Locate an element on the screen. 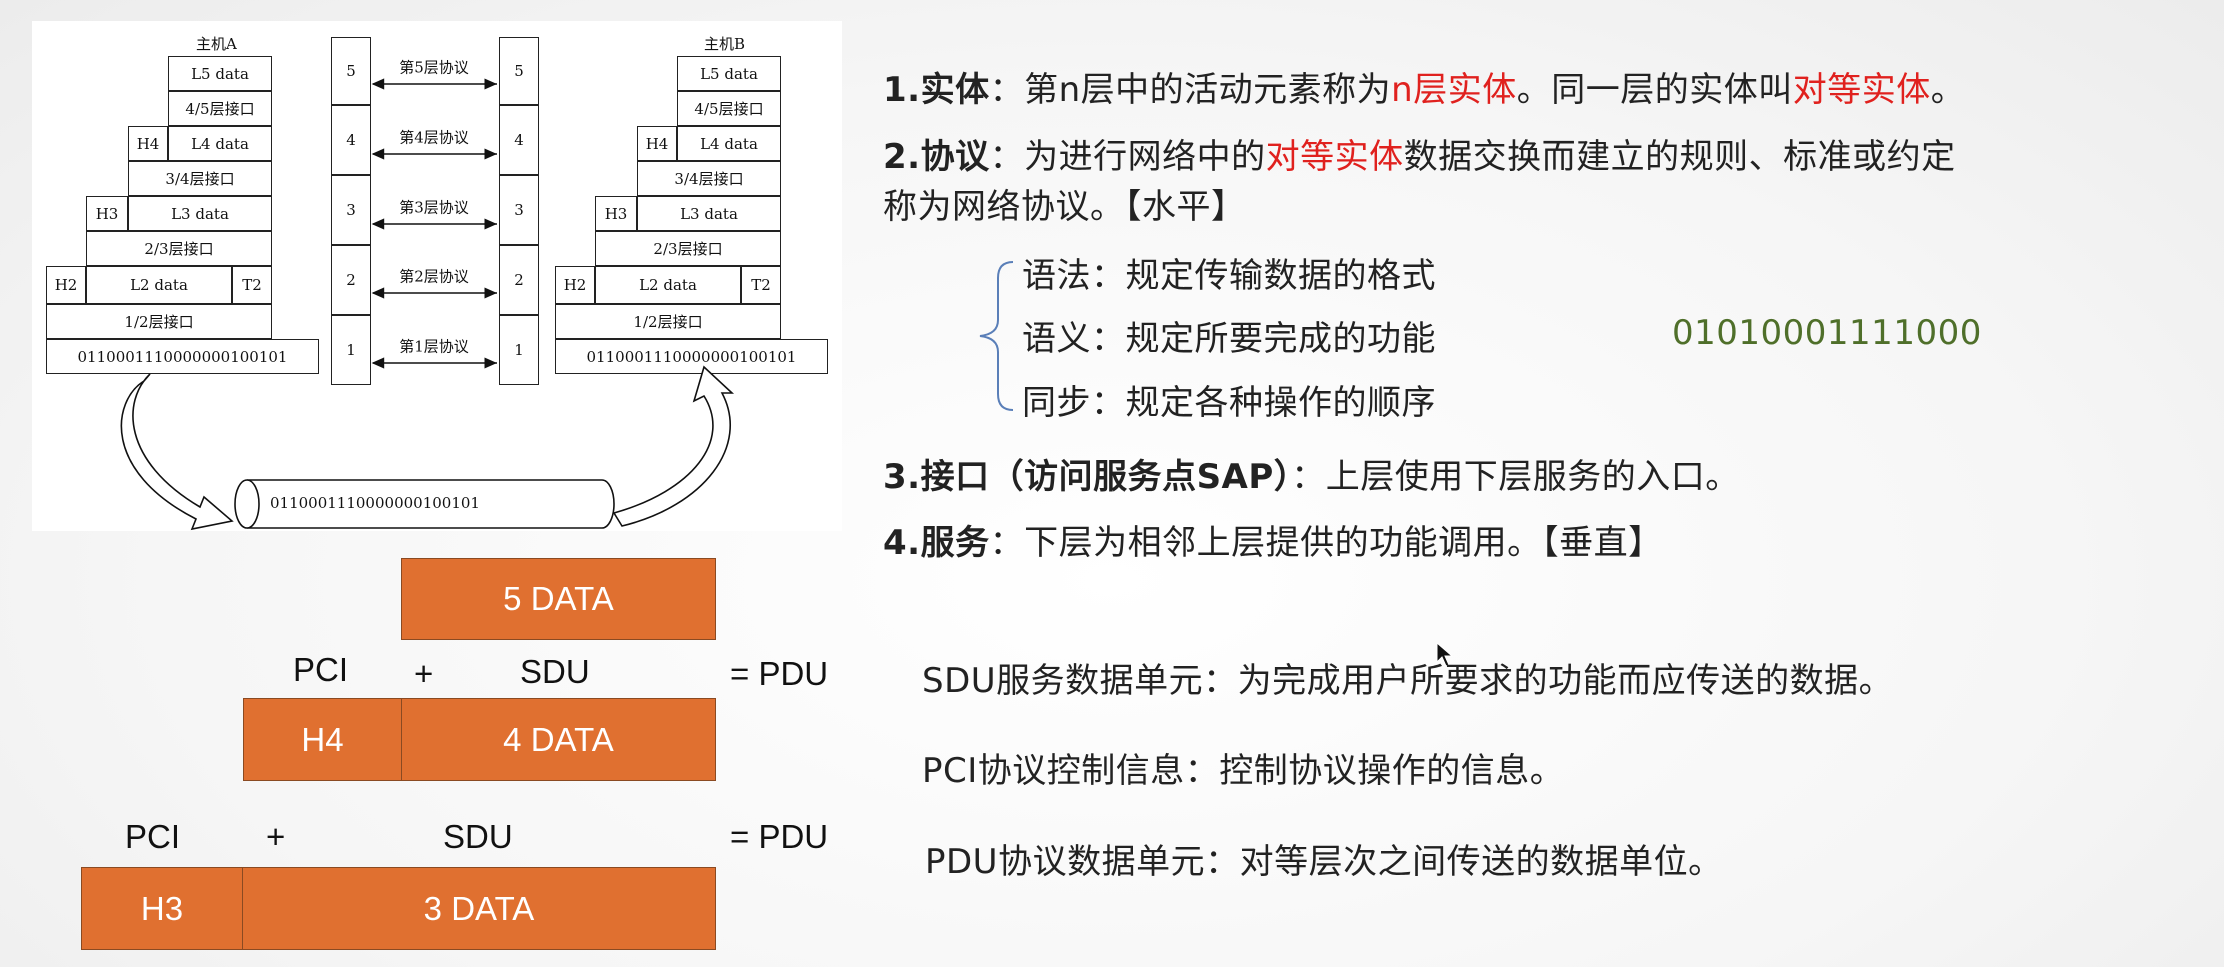  eq-pdu-row3: = PDU is located at coordinates (779, 836).